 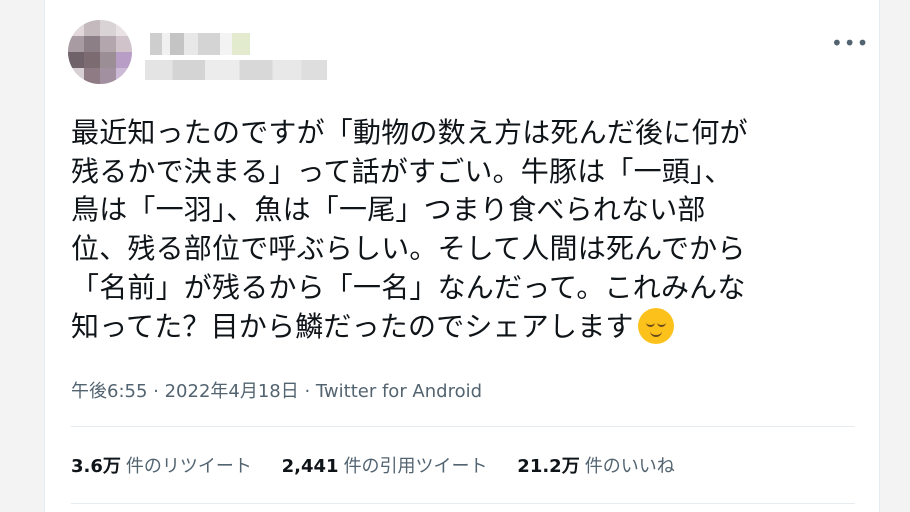 What do you see at coordinates (388, 210) in the screenshot?
I see `tweet-text-line: 鳥は「一羽」、魚は「一尾」つまり食べられない部` at bounding box center [388, 210].